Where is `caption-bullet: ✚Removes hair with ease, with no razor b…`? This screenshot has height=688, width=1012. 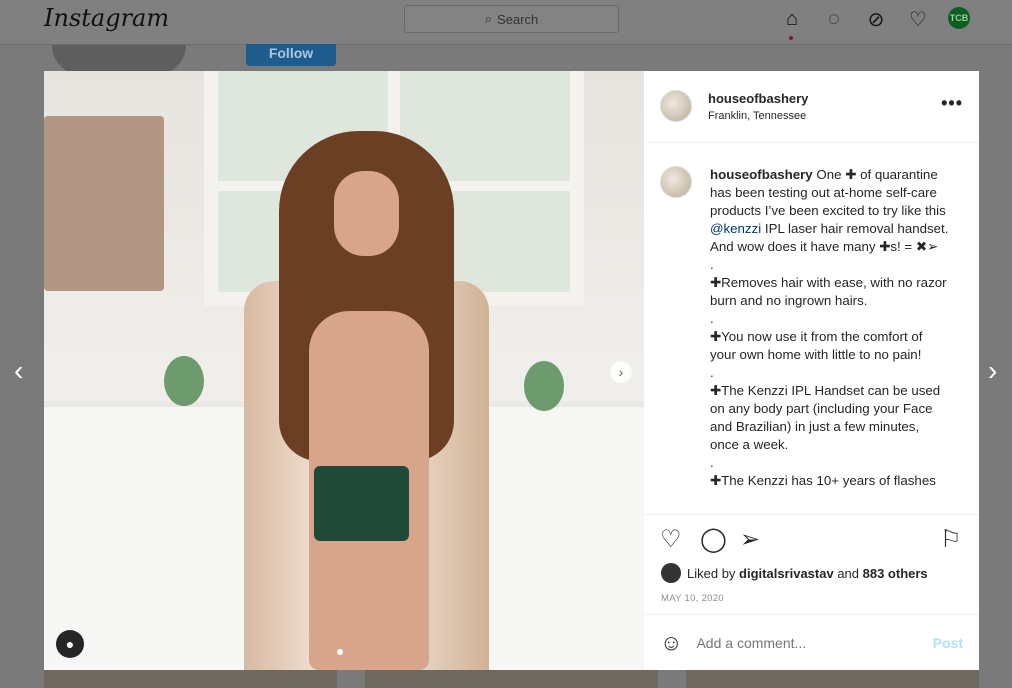
caption-bullet: ✚Removes hair with ease, with no razor b… is located at coordinates (828, 291).